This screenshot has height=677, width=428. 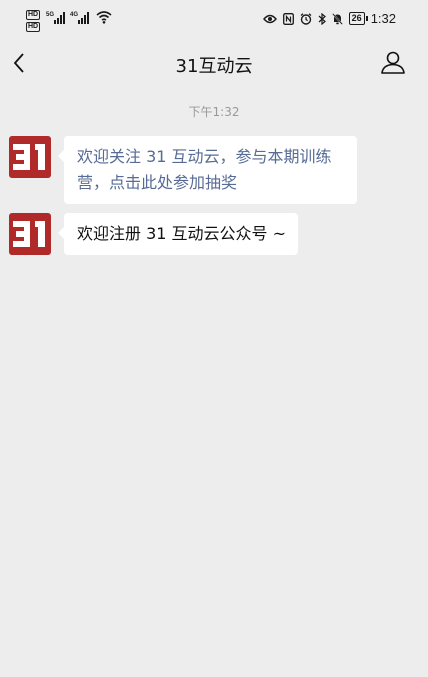 I want to click on profile-button, so click(x=393, y=63).